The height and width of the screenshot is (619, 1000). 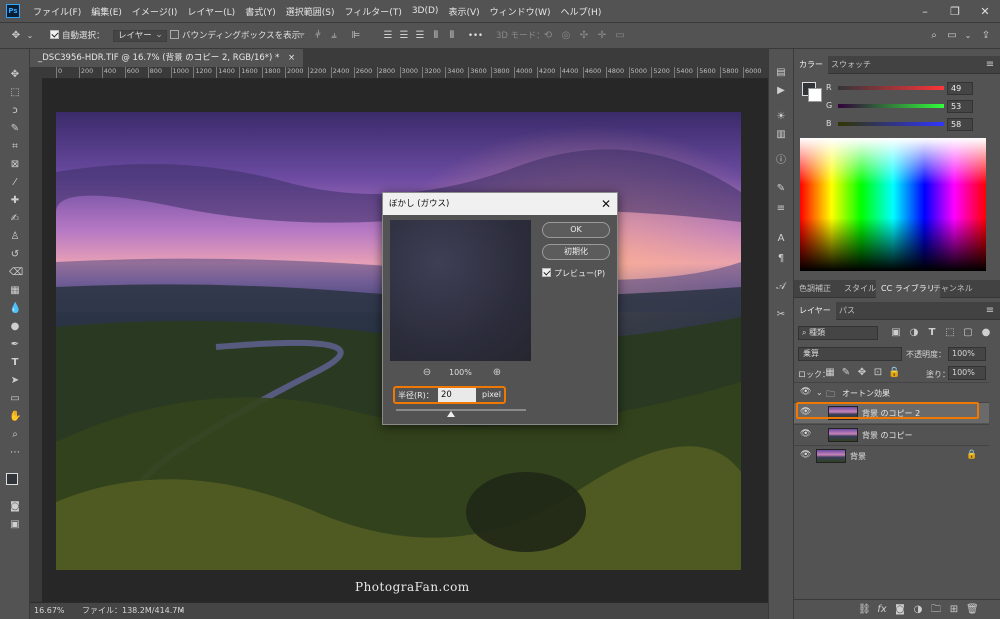 What do you see at coordinates (925, 11) in the screenshot?
I see `minimize-icon: –` at bounding box center [925, 11].